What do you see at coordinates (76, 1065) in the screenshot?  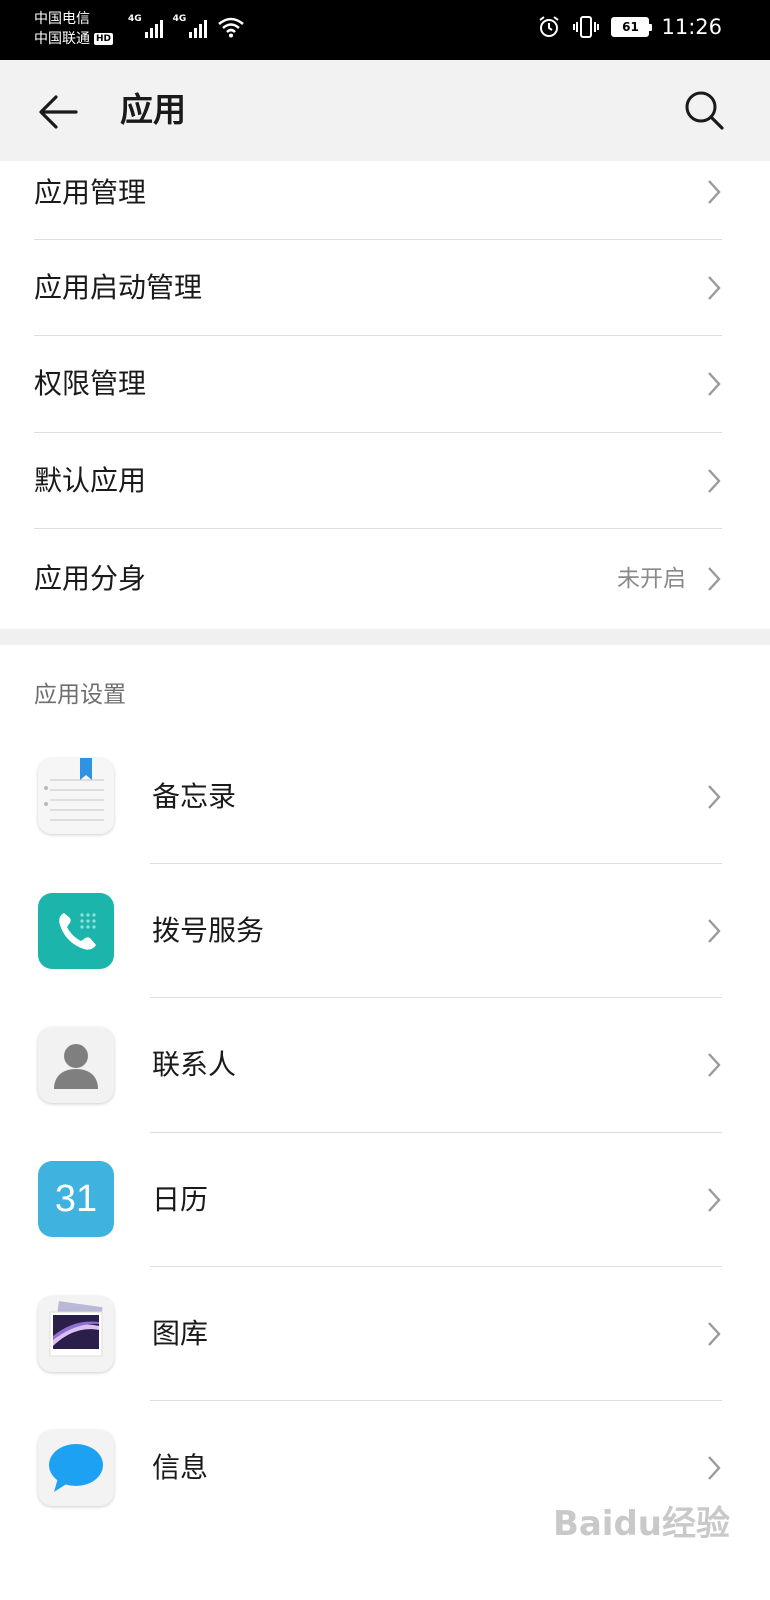 I see `contacts-icon` at bounding box center [76, 1065].